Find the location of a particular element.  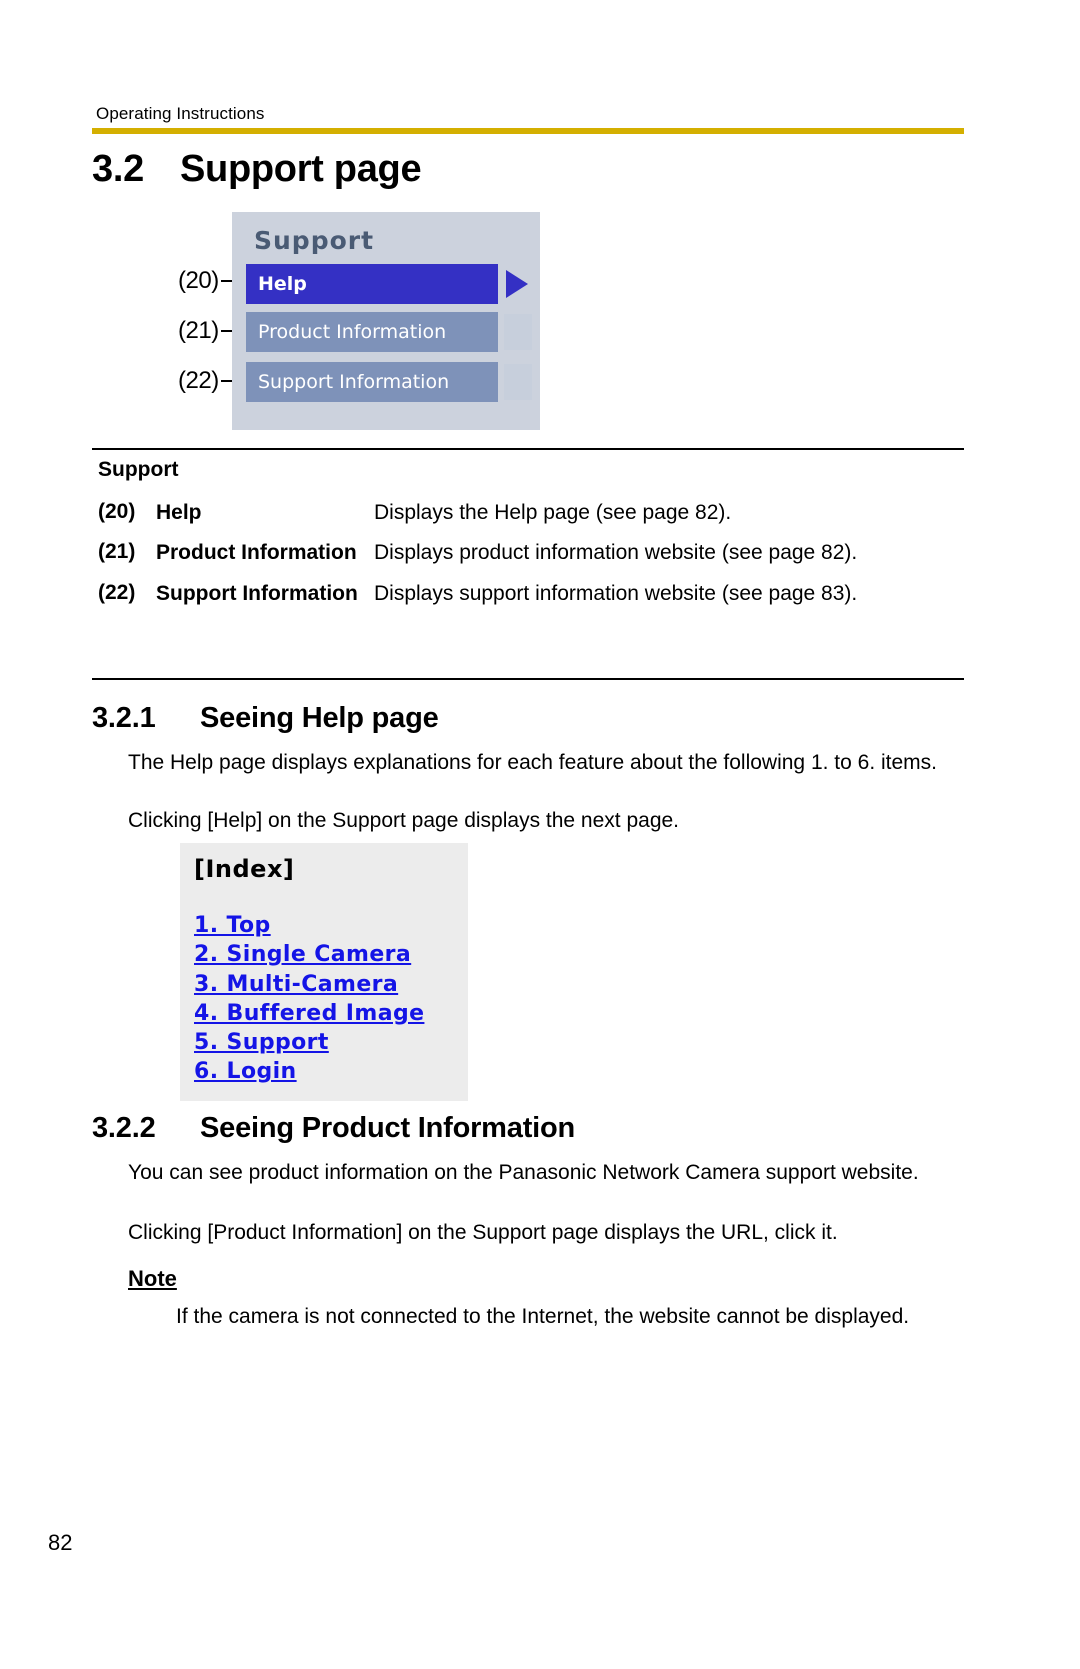

legend-row-label: Product Information is located at coordinates (256, 553).